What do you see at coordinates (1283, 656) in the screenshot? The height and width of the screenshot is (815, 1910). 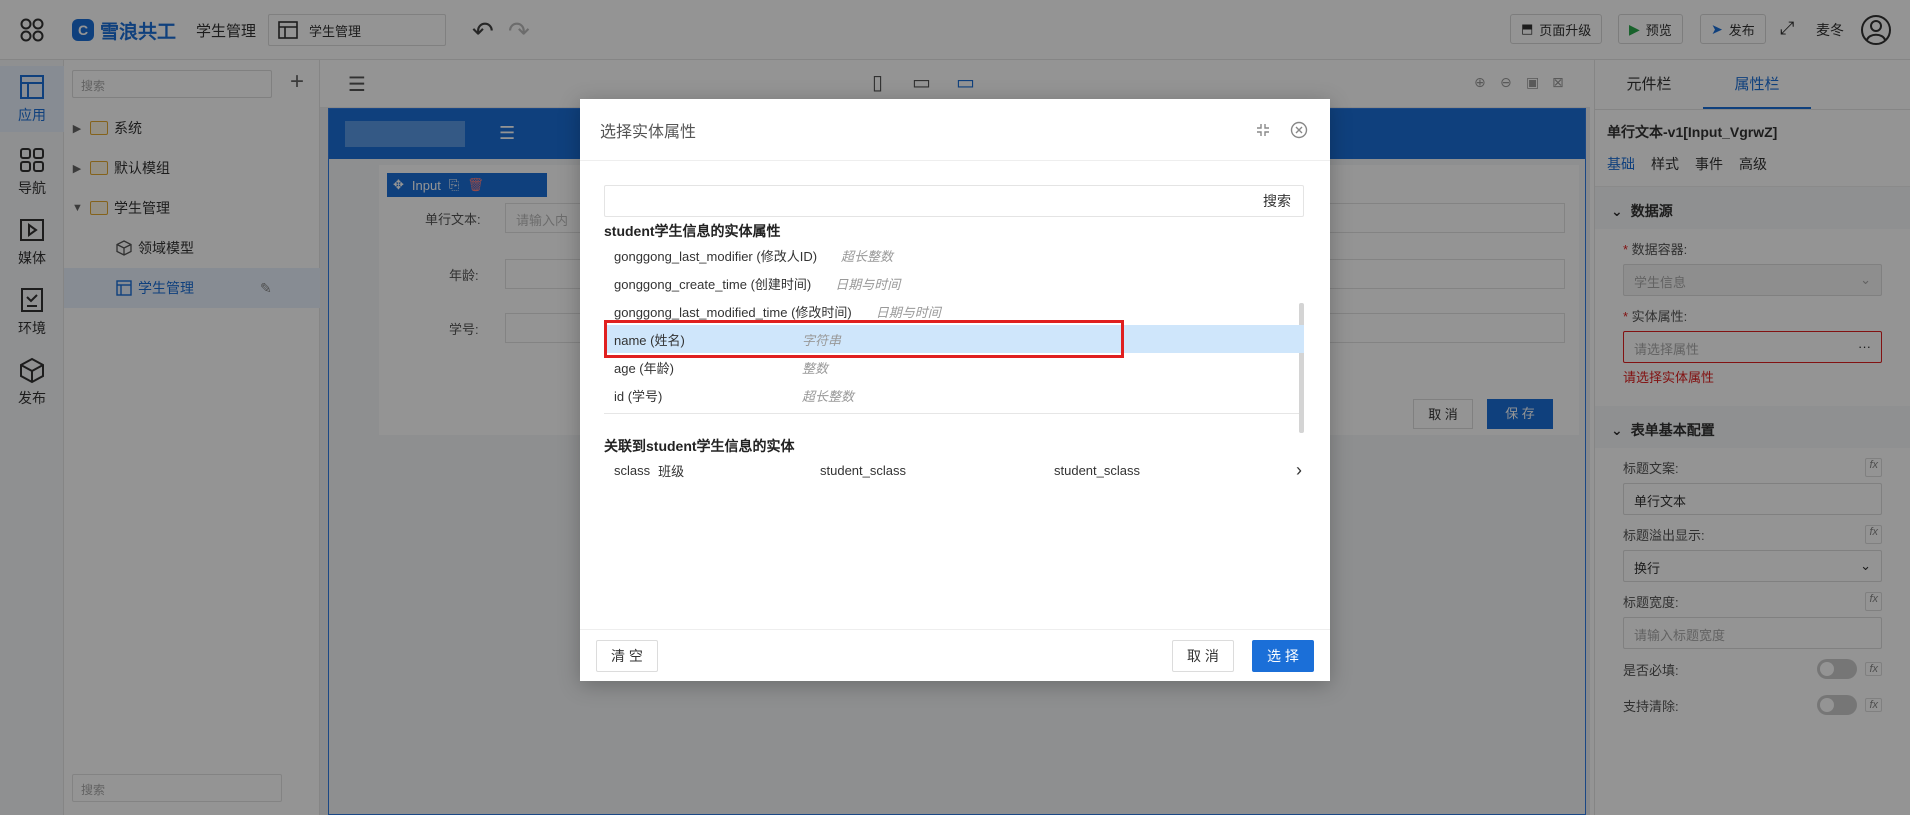 I see `select-button: 选 择` at bounding box center [1283, 656].